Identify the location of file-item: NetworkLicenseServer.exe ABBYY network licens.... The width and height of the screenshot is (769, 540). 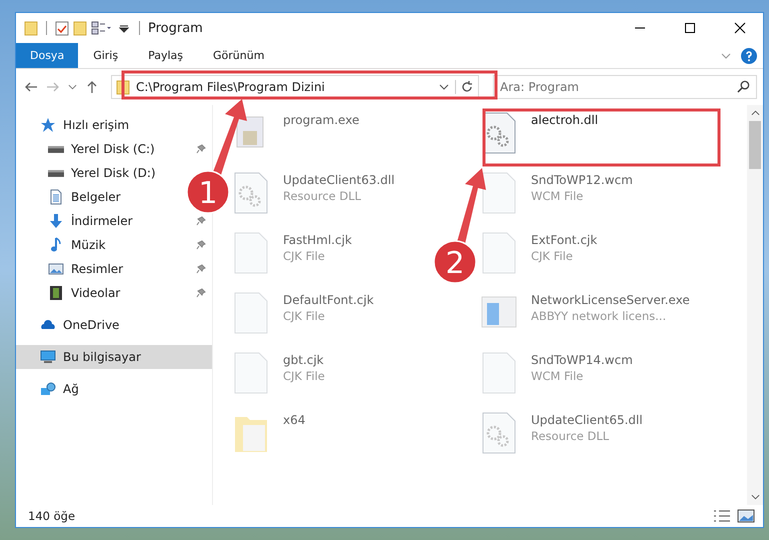
(585, 321).